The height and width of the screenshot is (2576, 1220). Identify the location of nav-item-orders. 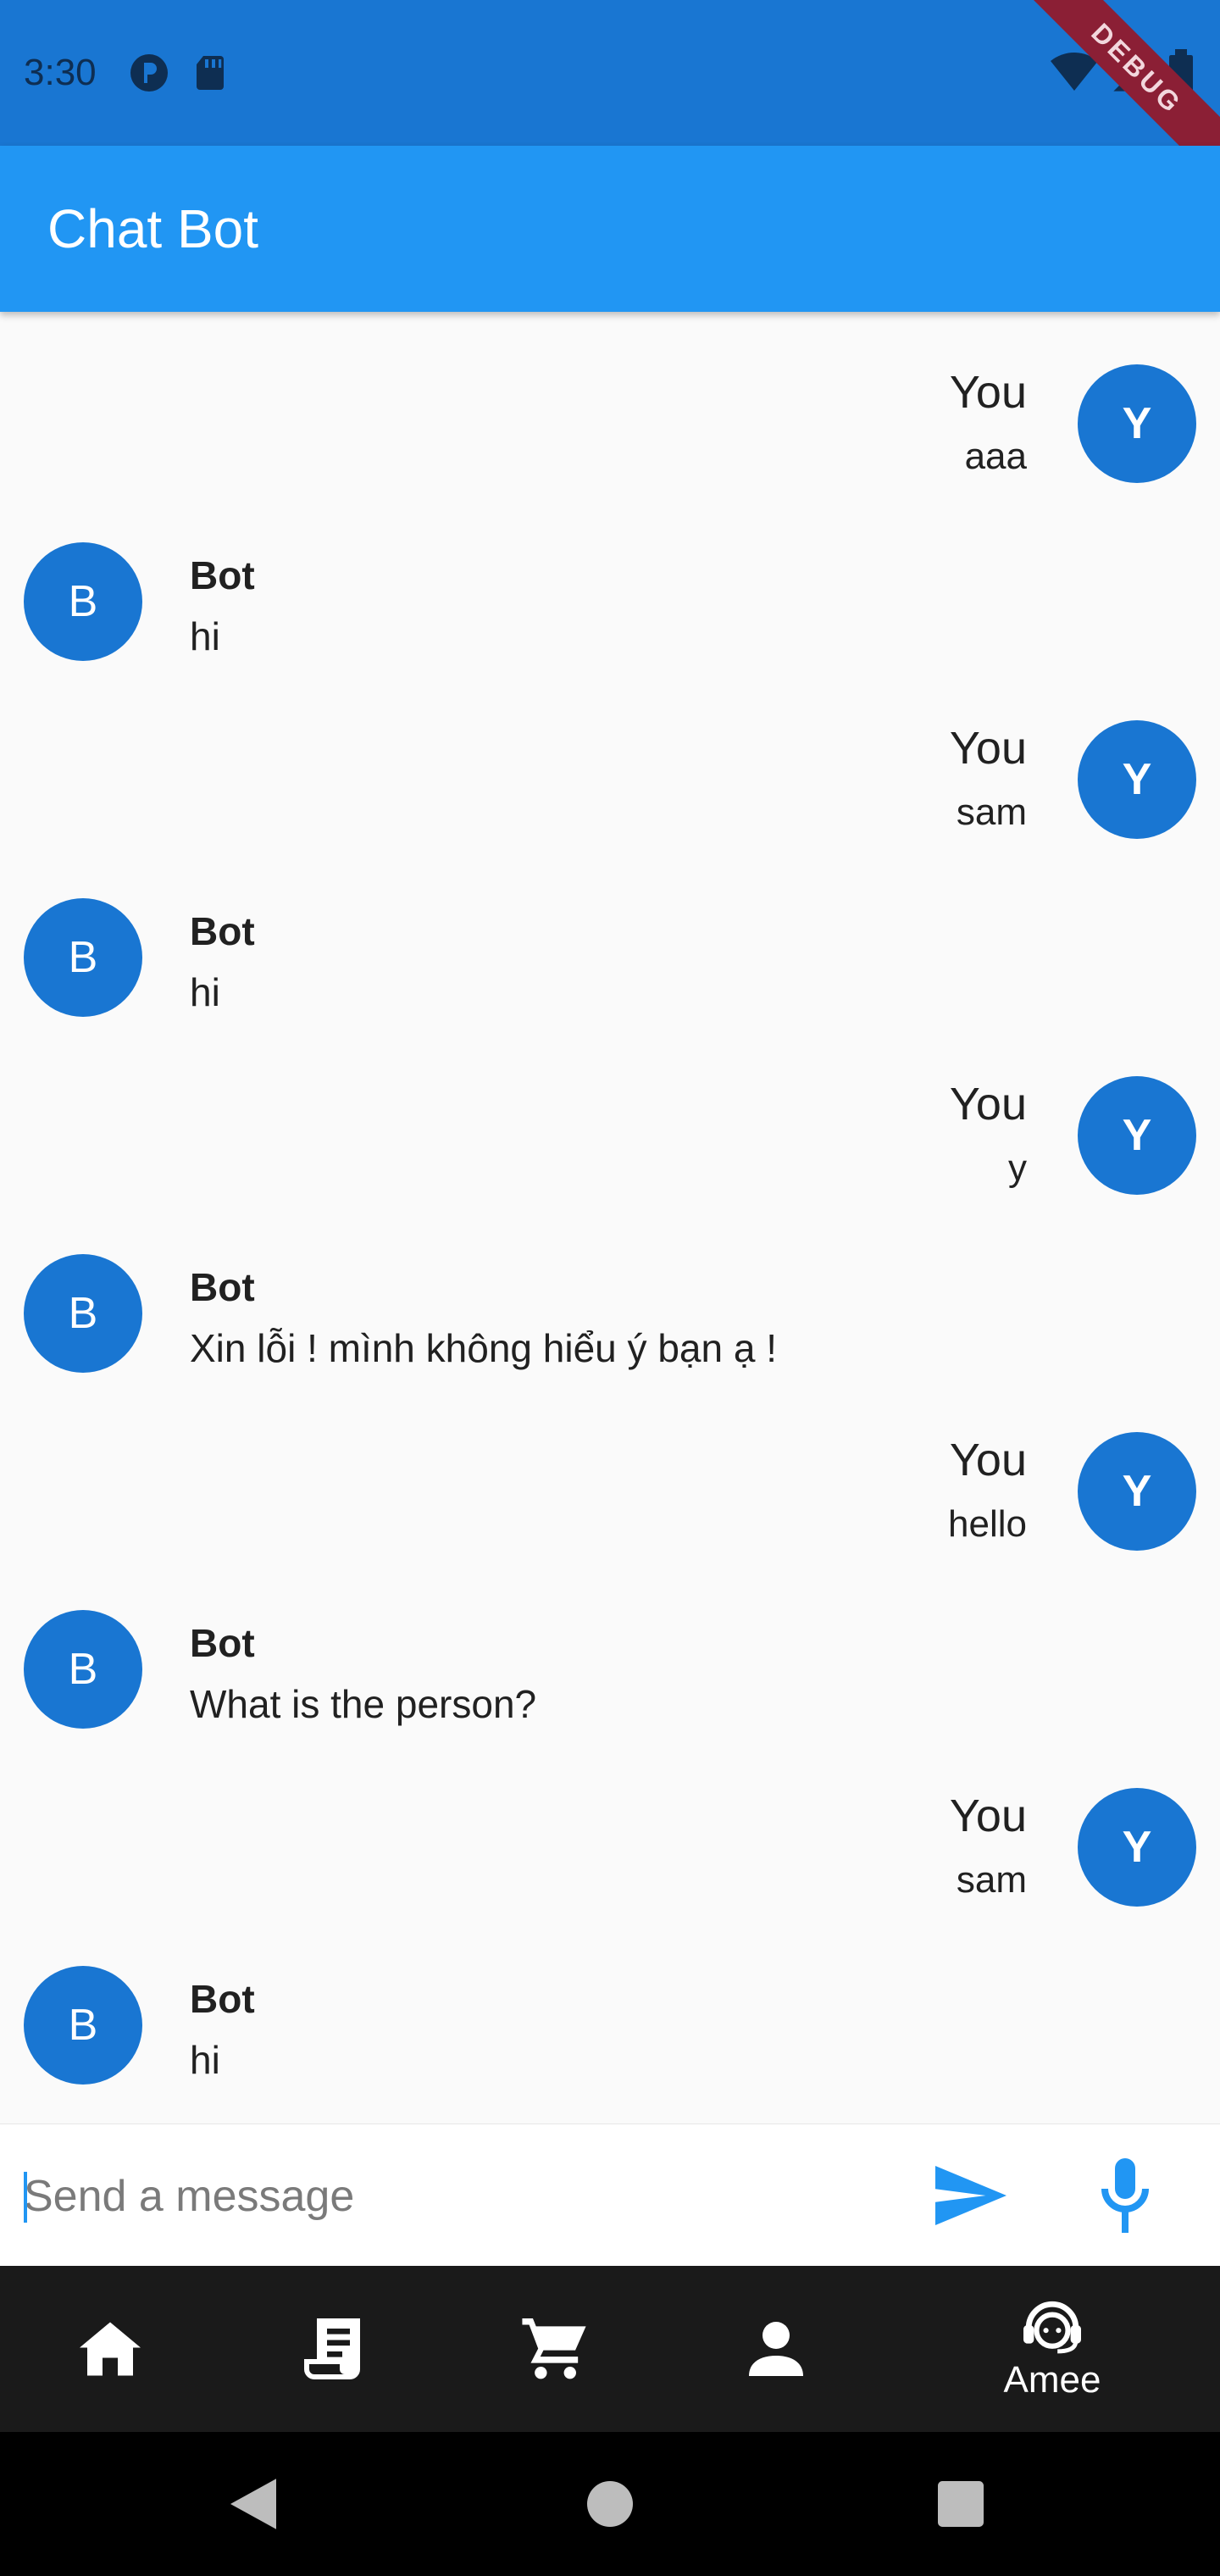
(332, 2349).